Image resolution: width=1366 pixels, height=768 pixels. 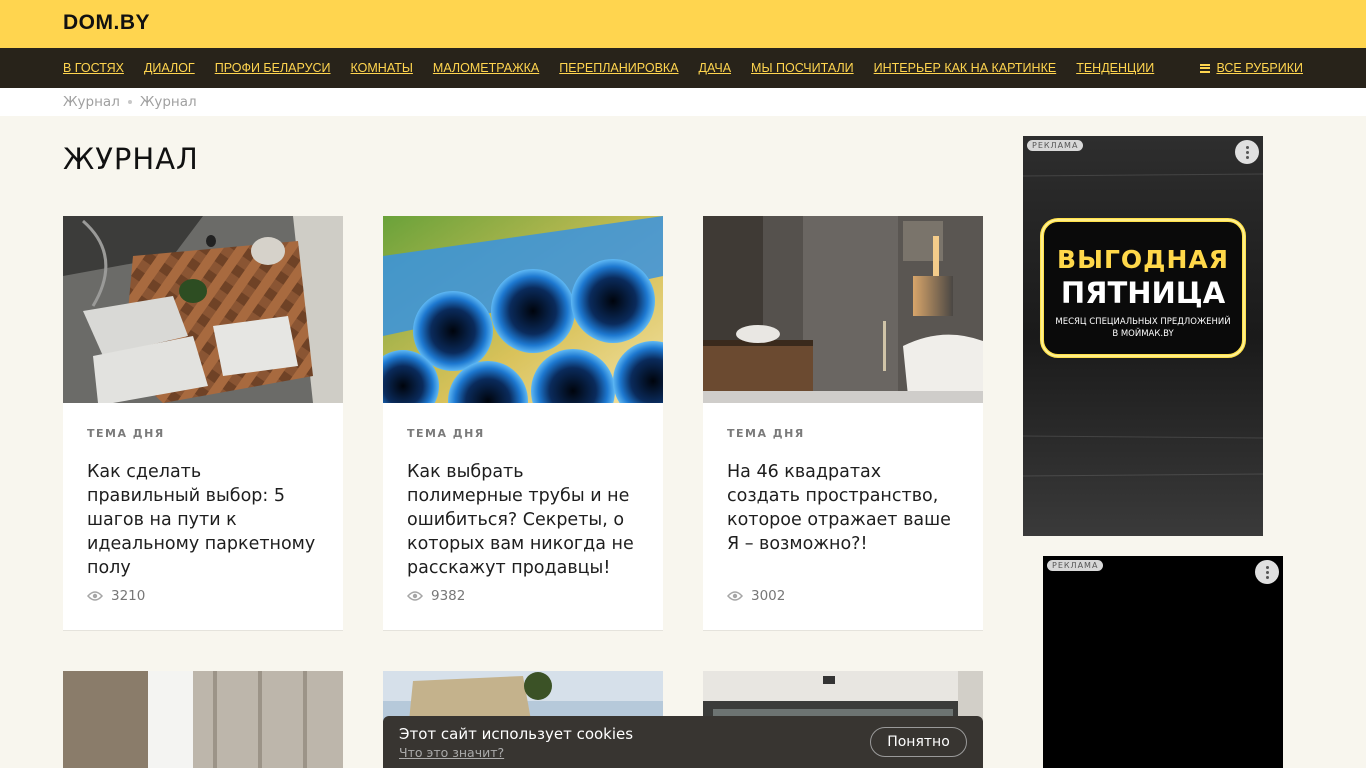 What do you see at coordinates (448, 596) in the screenshot?
I see `view-count: 9382` at bounding box center [448, 596].